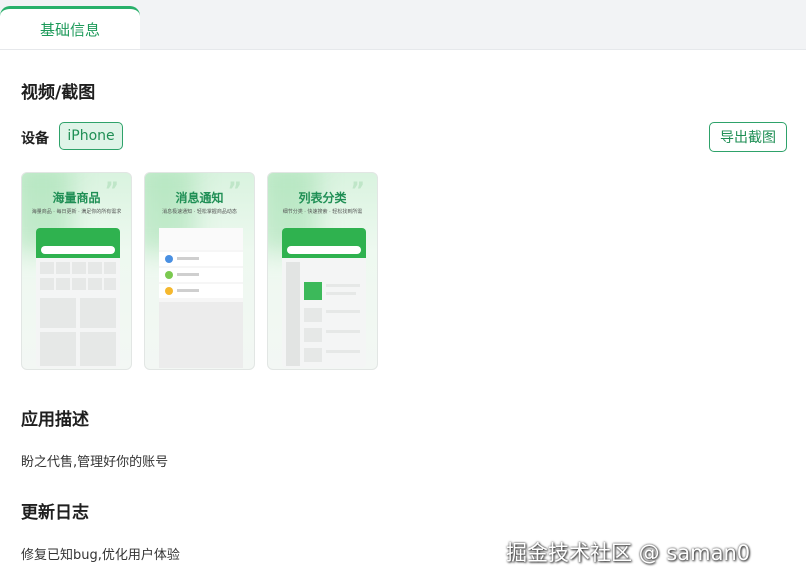 This screenshot has width=806, height=583. I want to click on screenshot-thumbnail: ” 海量商品 海量商品 · 每日更新 · 满足你的所有需求, so click(76, 271).